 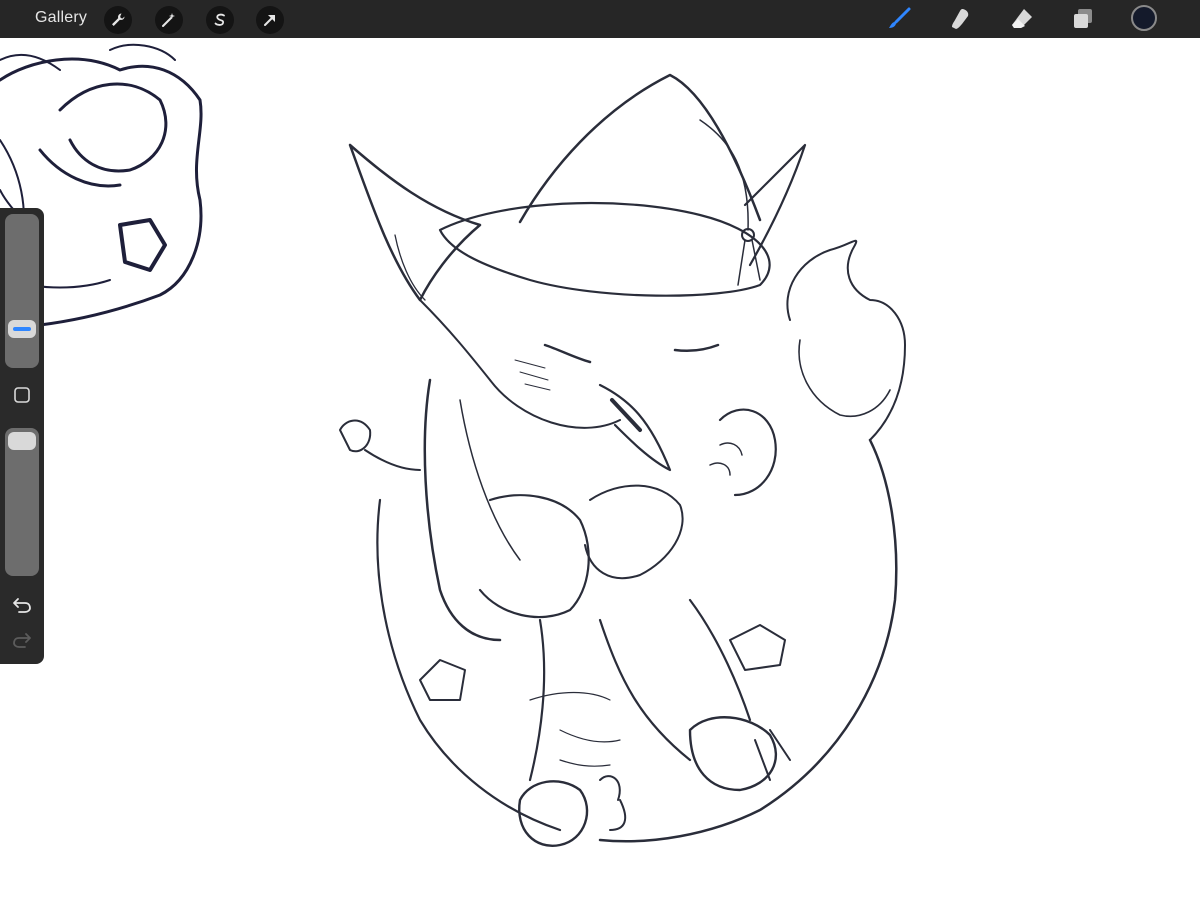 I want to click on square-icon, so click(x=22, y=395).